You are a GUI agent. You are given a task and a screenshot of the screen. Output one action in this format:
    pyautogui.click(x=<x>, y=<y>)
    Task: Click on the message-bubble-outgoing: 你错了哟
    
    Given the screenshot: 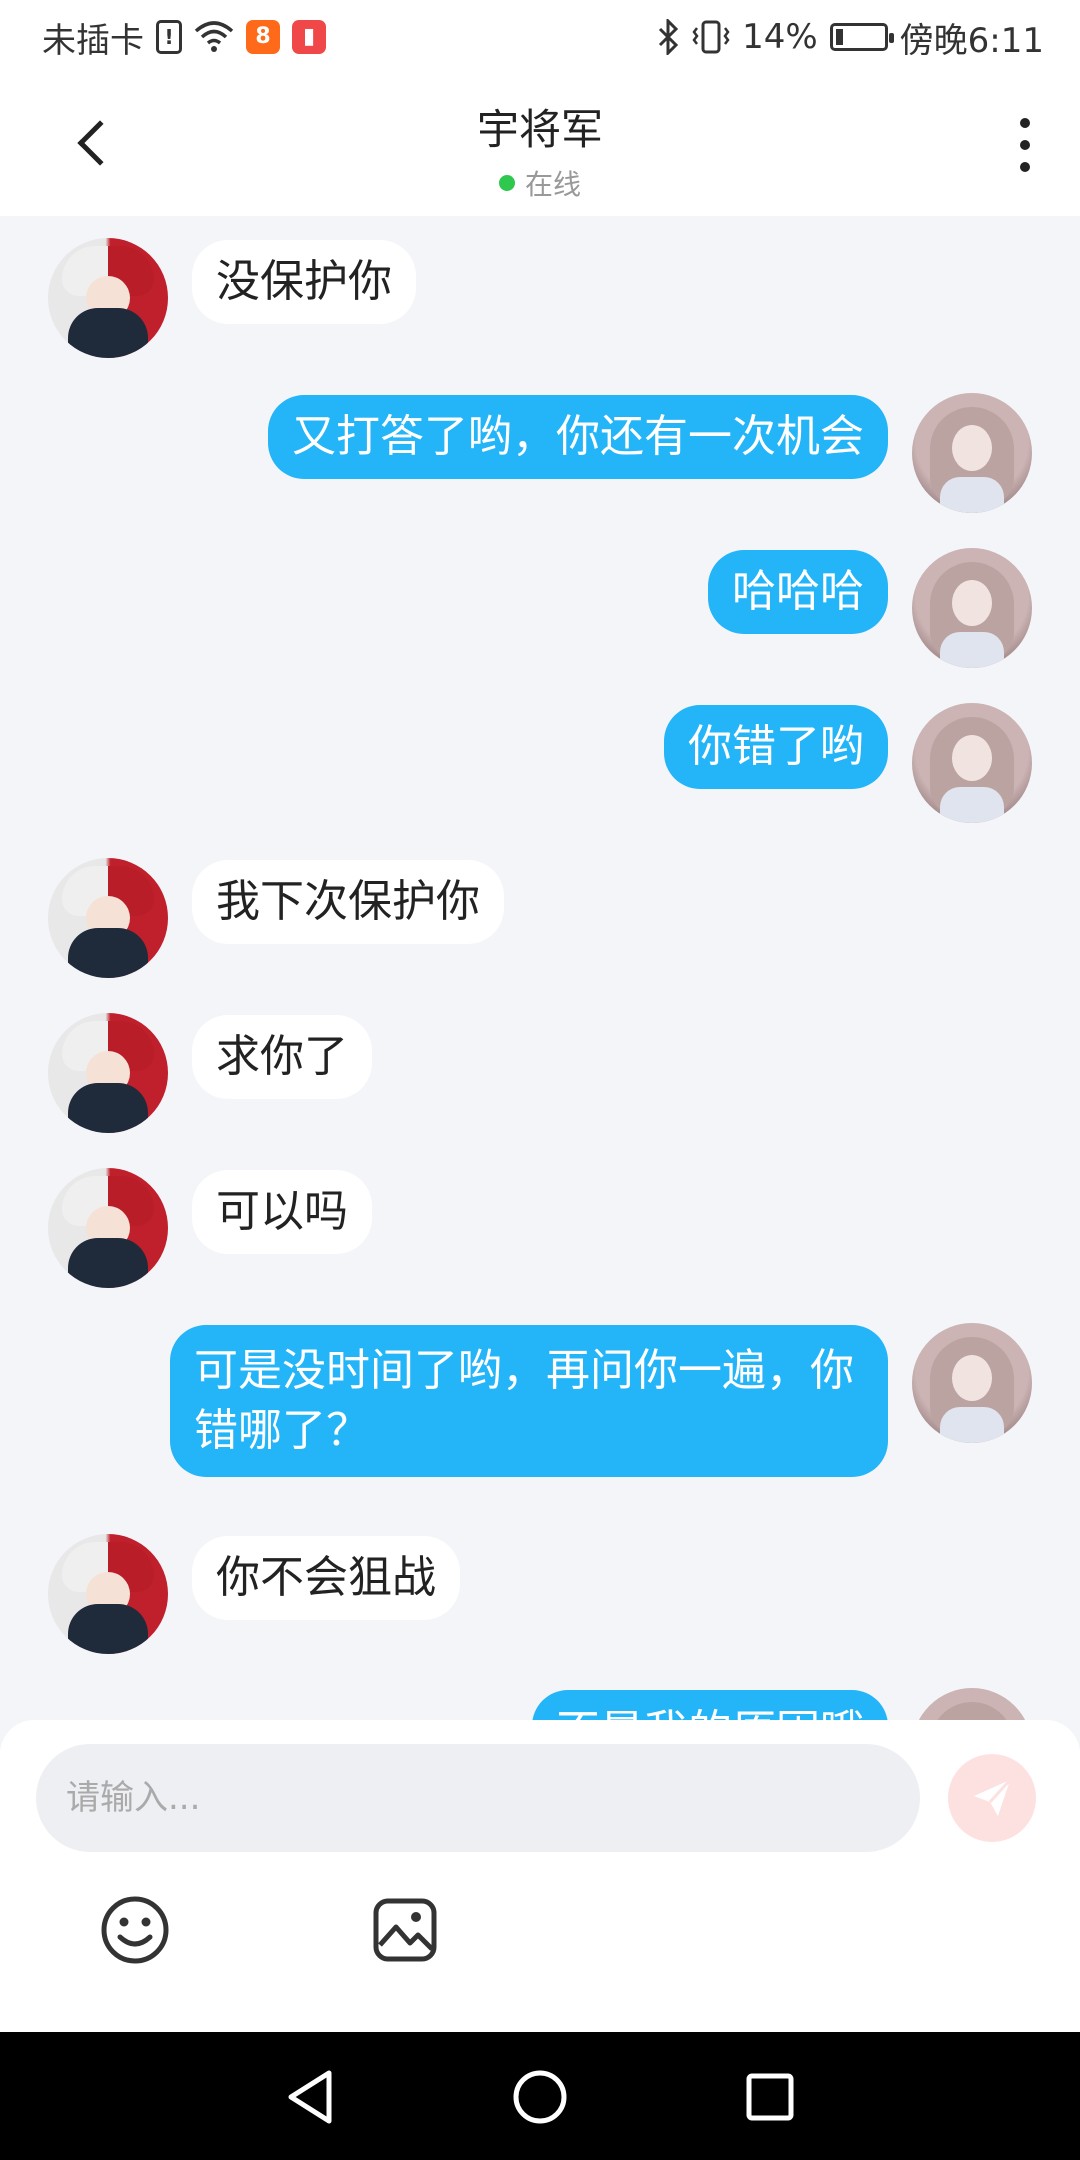 What is the action you would take?
    pyautogui.click(x=776, y=747)
    